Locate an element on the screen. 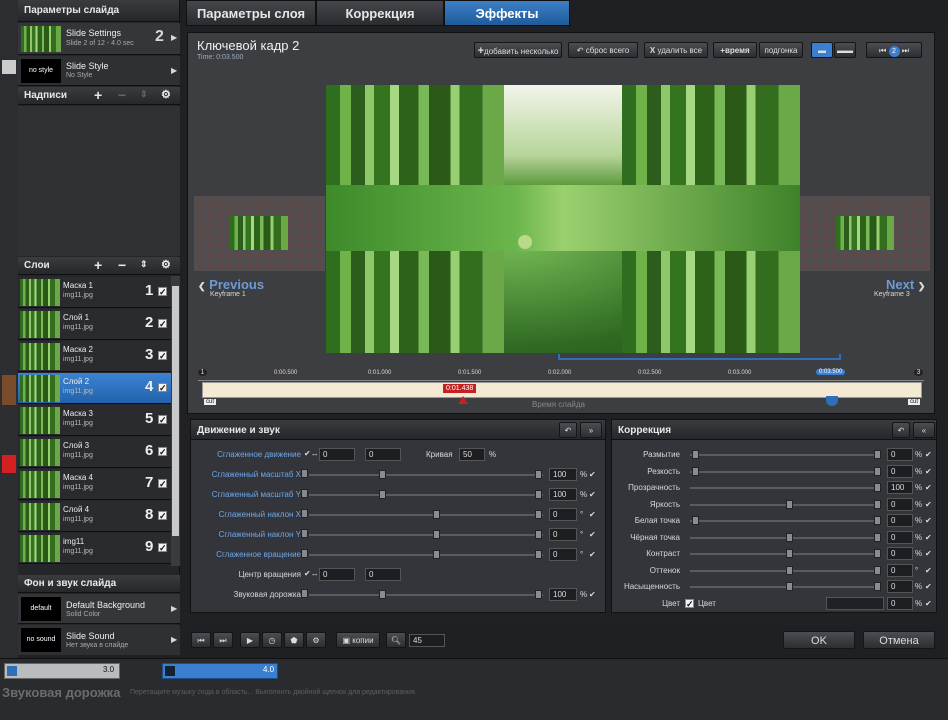  gear-icon: ⚙ is located at coordinates (166, 94).